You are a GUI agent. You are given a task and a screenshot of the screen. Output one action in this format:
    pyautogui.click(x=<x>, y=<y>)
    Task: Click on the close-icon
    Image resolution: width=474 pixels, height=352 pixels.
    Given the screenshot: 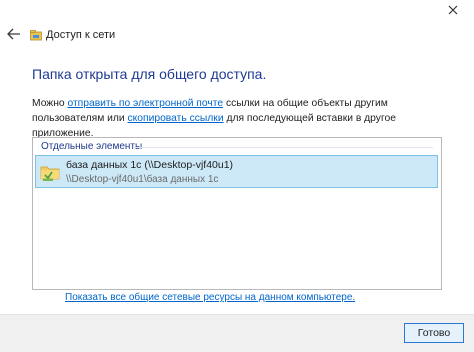 What is the action you would take?
    pyautogui.click(x=453, y=10)
    